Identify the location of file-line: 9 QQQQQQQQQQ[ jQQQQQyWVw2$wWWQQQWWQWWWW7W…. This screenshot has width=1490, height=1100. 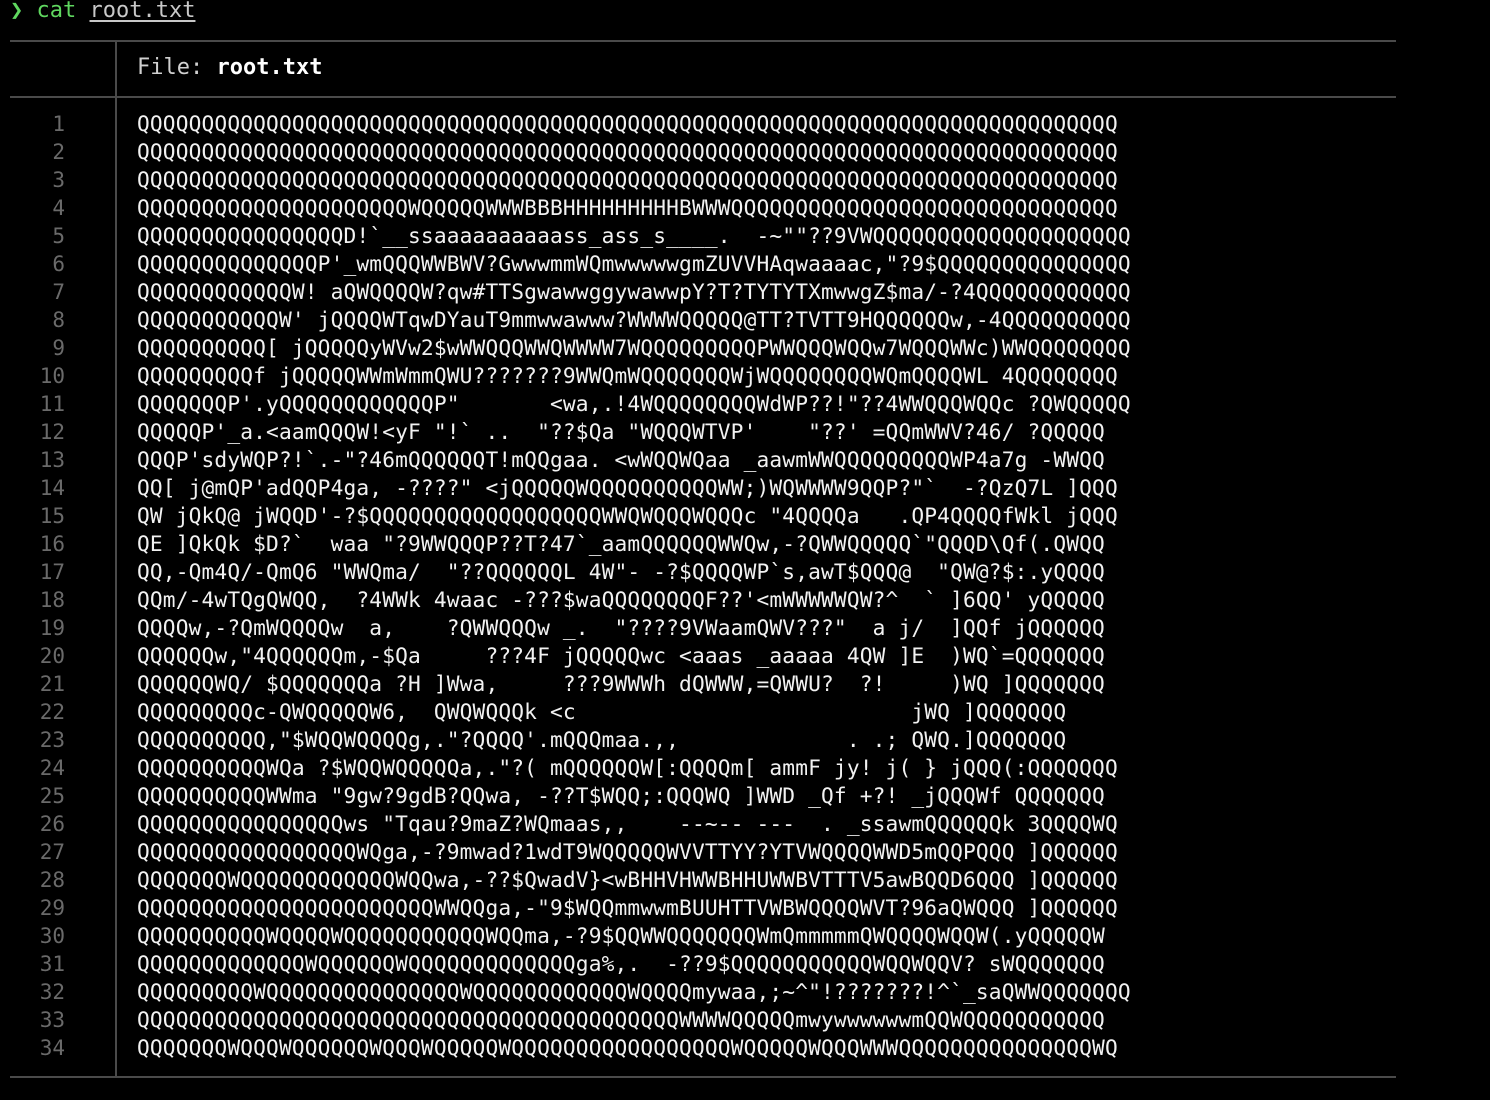
(698, 348).